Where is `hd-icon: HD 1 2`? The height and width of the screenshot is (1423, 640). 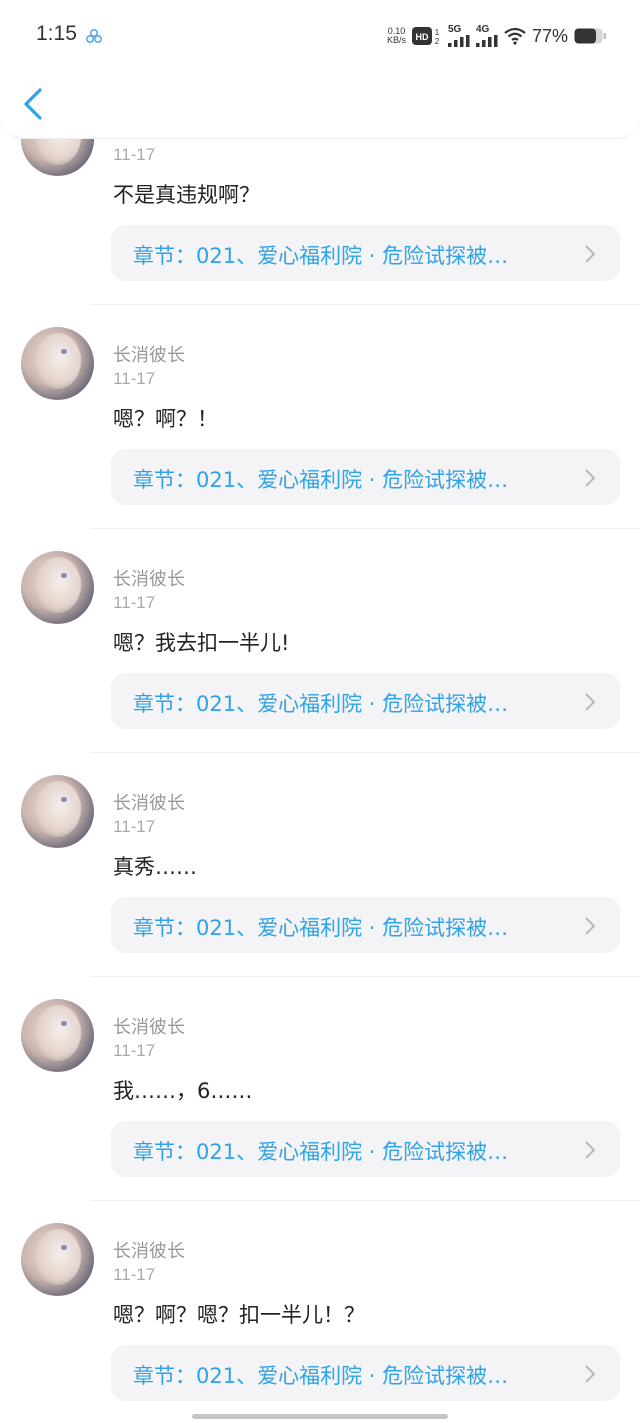
hd-icon: HD 1 2 is located at coordinates (425, 36).